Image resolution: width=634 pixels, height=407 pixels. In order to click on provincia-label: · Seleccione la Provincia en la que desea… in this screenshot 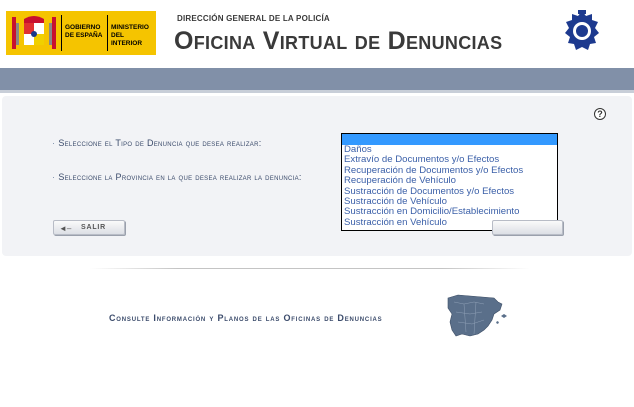, I will do `click(177, 177)`.